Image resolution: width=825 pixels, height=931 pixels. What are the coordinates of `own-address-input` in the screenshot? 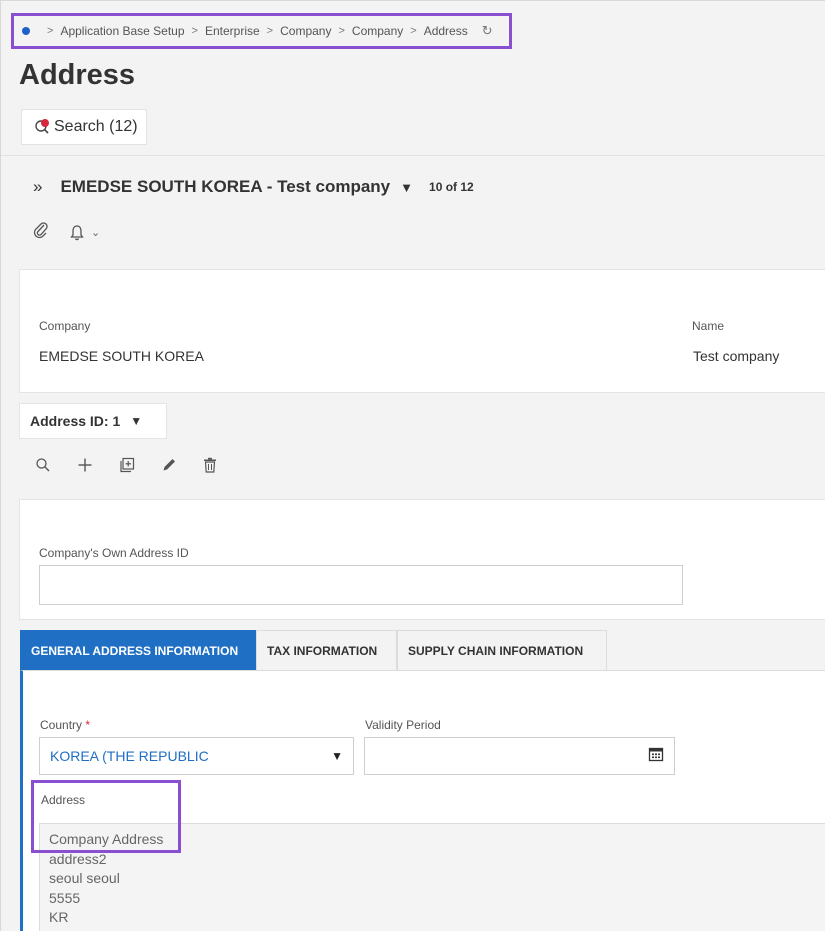 It's located at (361, 585).